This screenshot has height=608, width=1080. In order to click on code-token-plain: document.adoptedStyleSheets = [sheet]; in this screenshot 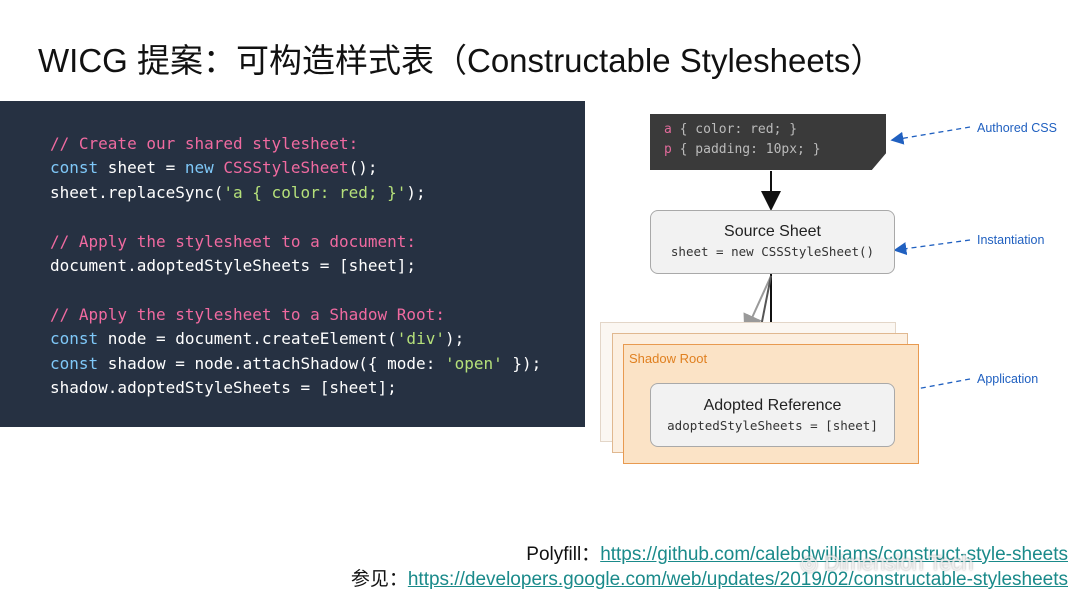, I will do `click(233, 265)`.